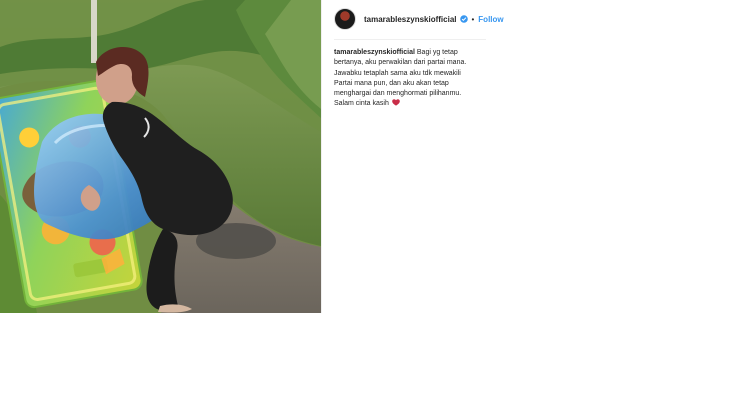  I want to click on verified-icon, so click(464, 19).